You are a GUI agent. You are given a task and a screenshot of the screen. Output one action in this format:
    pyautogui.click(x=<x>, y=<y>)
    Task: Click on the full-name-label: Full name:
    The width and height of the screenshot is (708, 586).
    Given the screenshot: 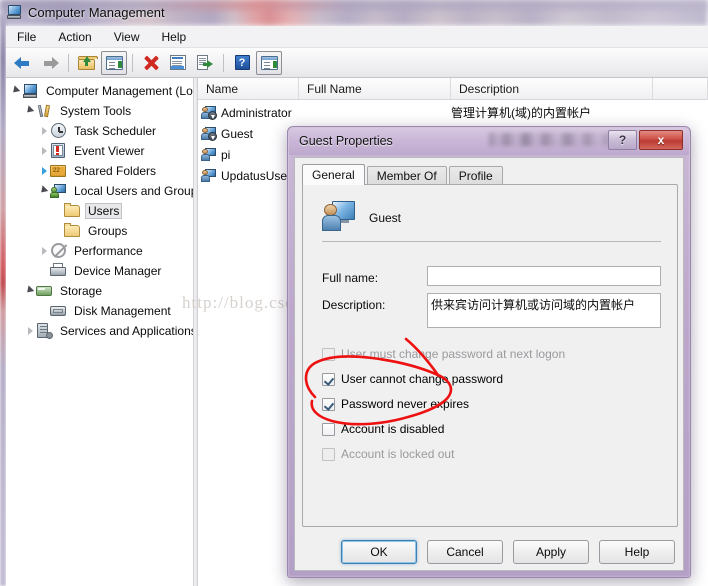 What is the action you would take?
    pyautogui.click(x=350, y=278)
    